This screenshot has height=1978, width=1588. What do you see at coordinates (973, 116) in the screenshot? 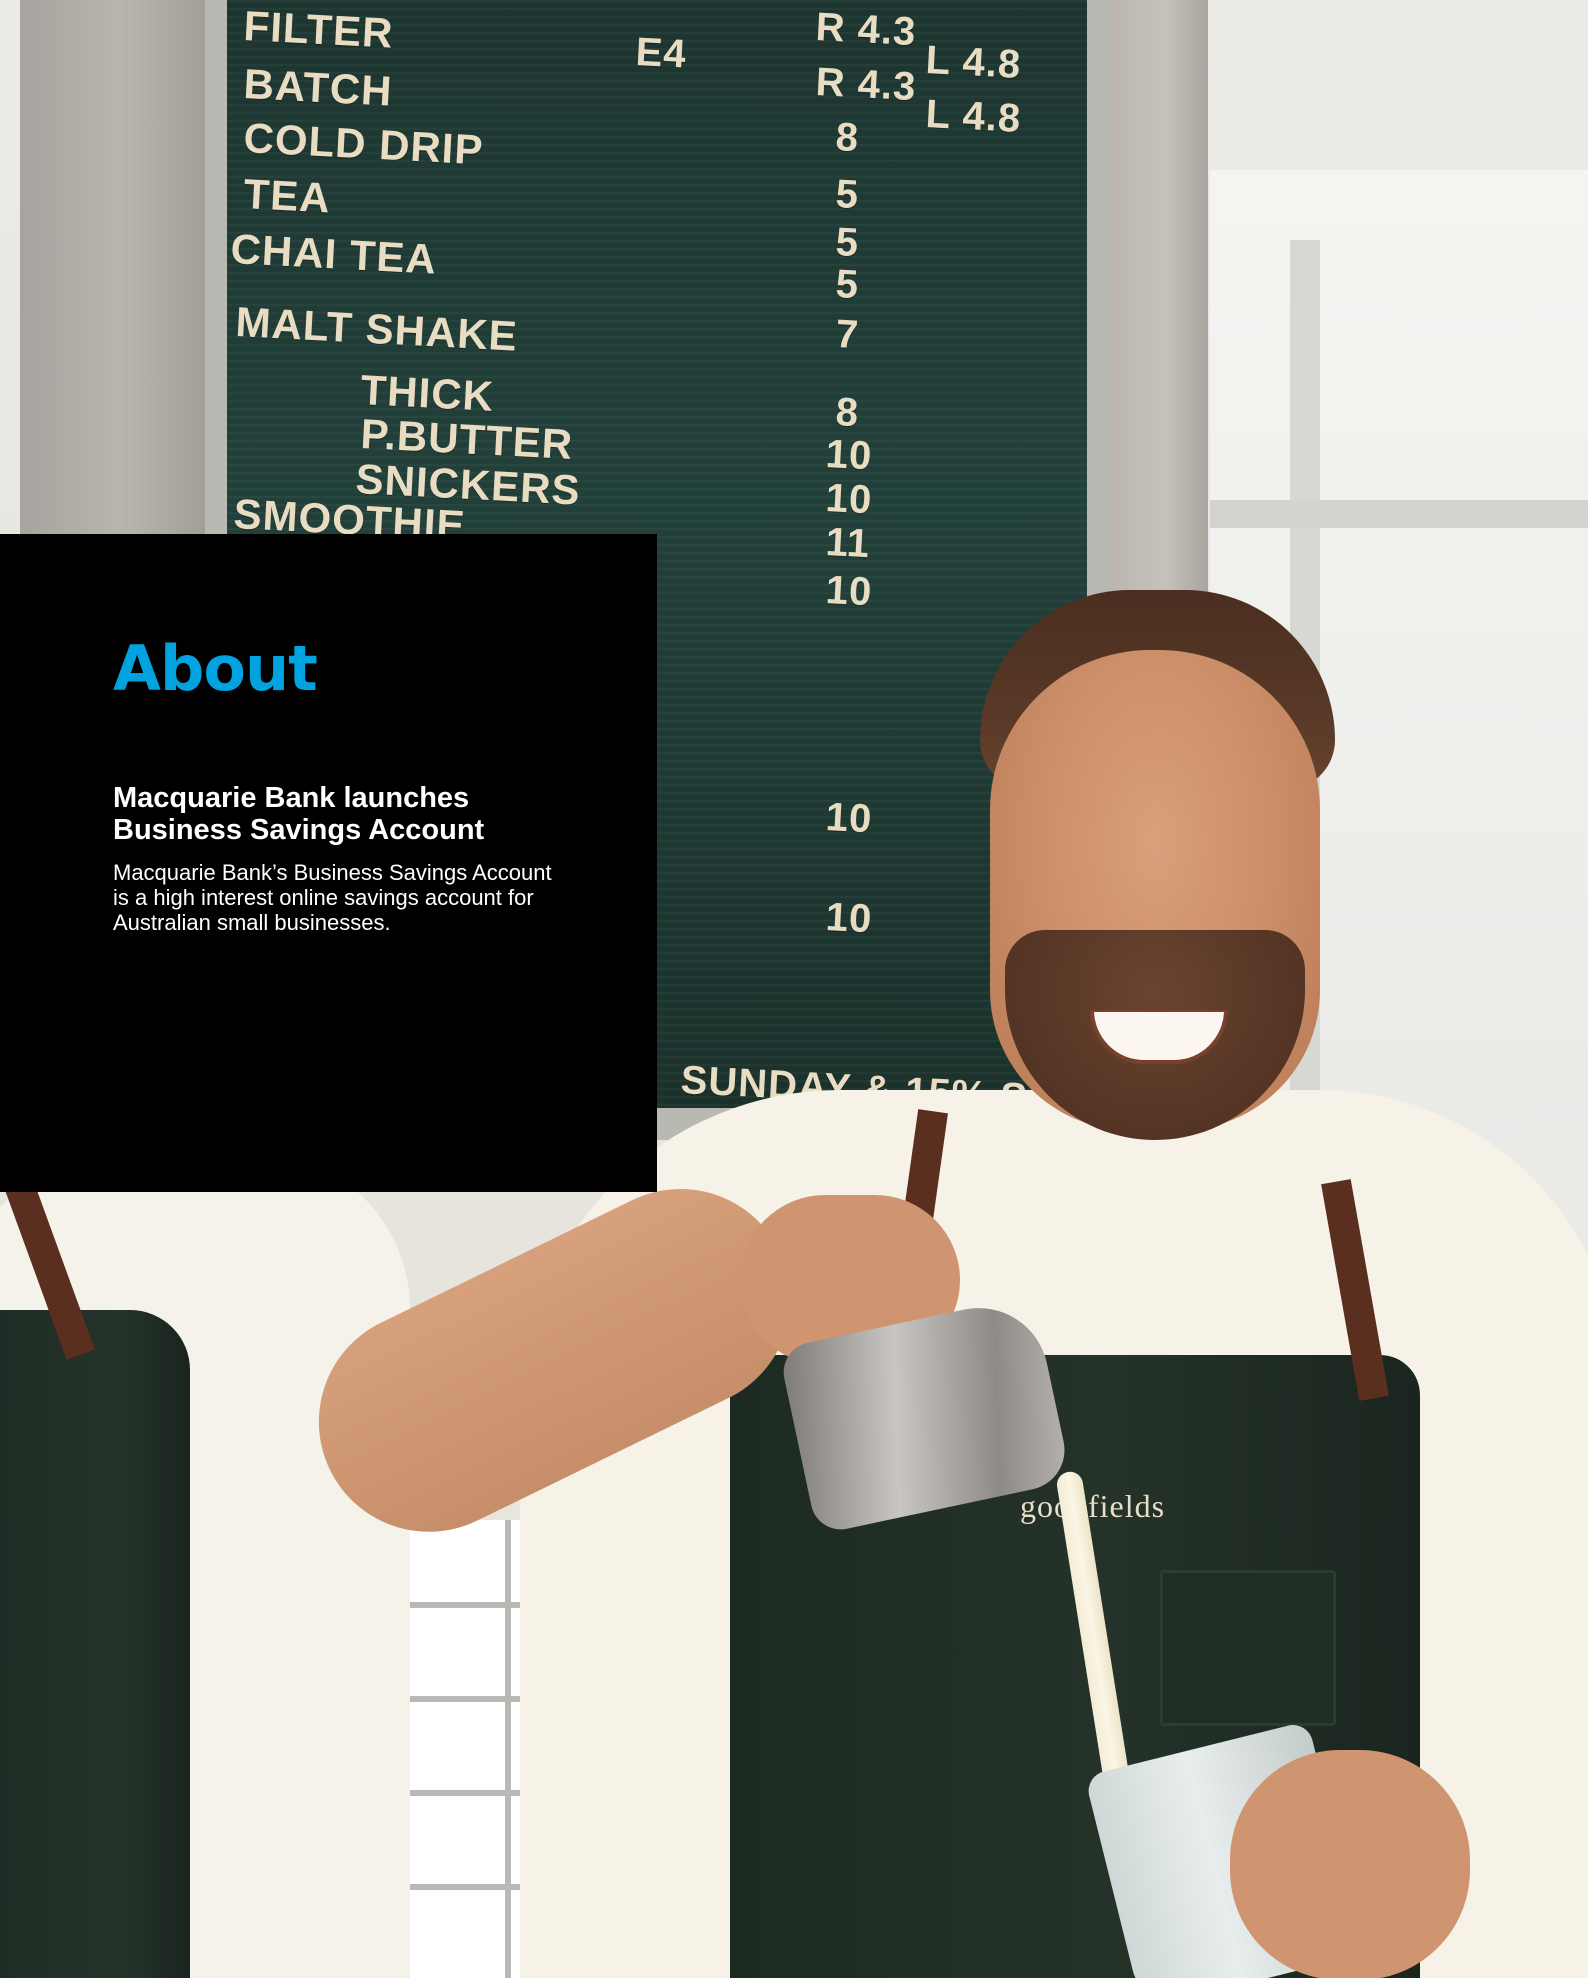
I see `menu-price-batch-large: L 4.8` at bounding box center [973, 116].